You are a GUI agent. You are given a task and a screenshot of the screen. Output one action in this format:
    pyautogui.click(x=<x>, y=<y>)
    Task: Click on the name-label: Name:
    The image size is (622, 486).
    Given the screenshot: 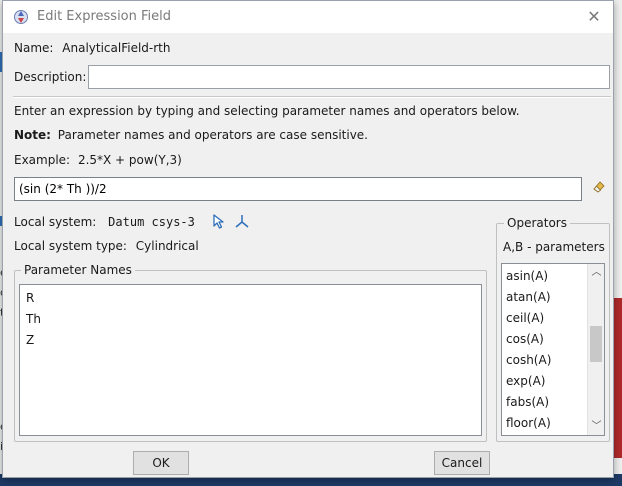 What is the action you would take?
    pyautogui.click(x=34, y=48)
    